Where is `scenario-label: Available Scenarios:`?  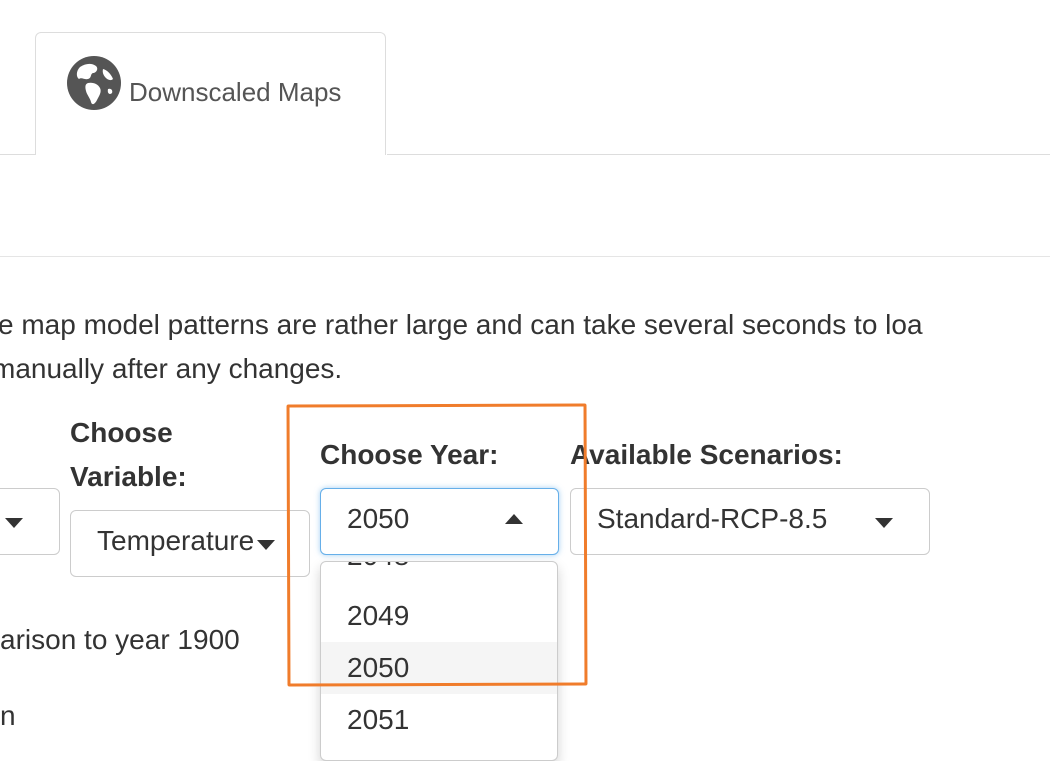
scenario-label: Available Scenarios: is located at coordinates (706, 454).